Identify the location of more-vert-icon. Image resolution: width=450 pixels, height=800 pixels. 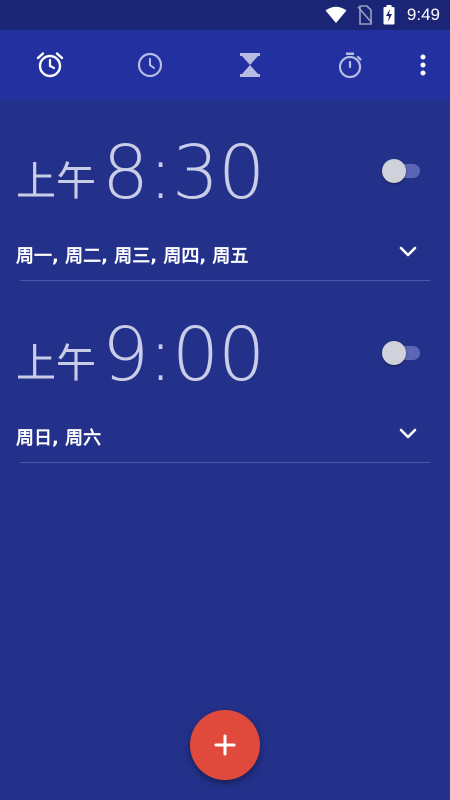
(423, 65).